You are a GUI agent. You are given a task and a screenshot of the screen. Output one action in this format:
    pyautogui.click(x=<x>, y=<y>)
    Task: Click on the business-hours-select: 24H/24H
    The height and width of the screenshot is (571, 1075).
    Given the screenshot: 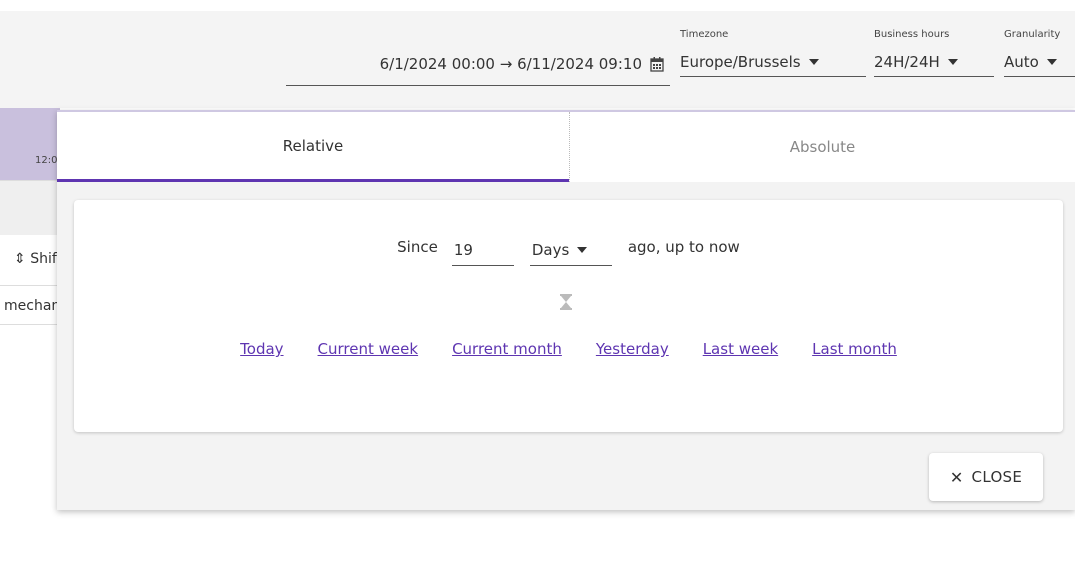 What is the action you would take?
    pyautogui.click(x=934, y=62)
    